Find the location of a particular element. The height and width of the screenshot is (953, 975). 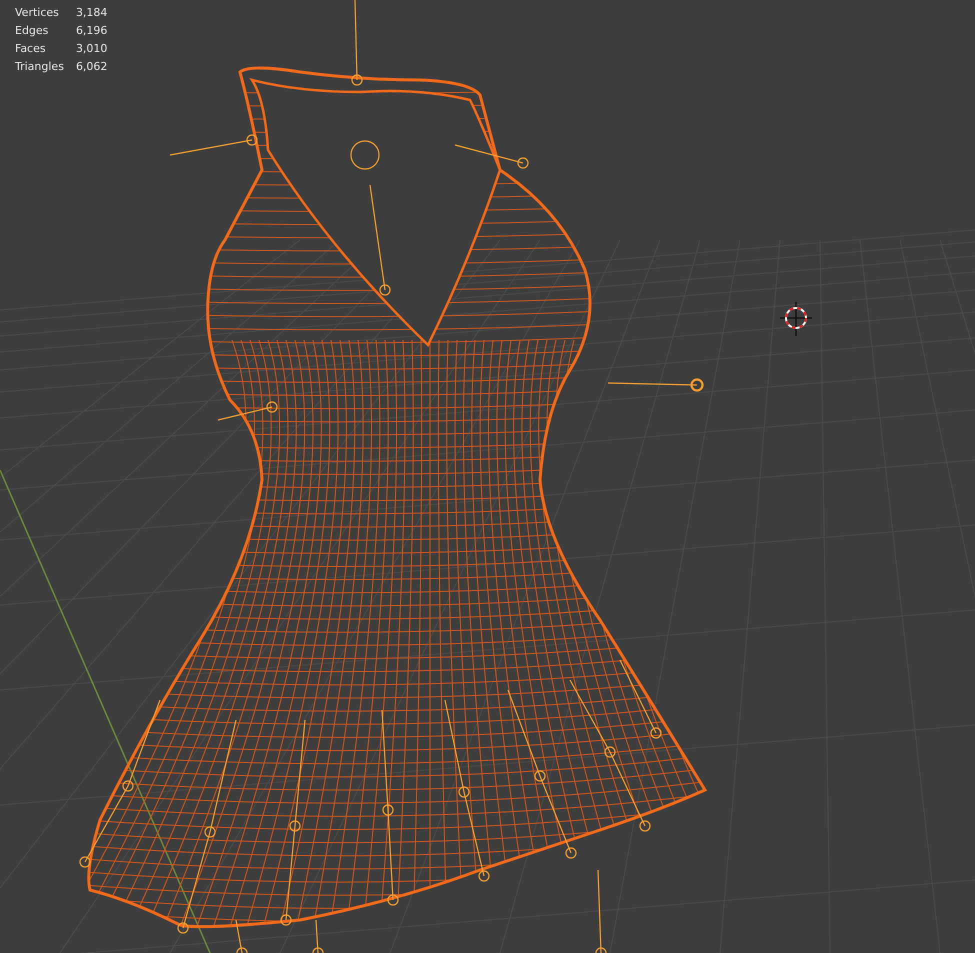

stat-label: Edges is located at coordinates (32, 31).